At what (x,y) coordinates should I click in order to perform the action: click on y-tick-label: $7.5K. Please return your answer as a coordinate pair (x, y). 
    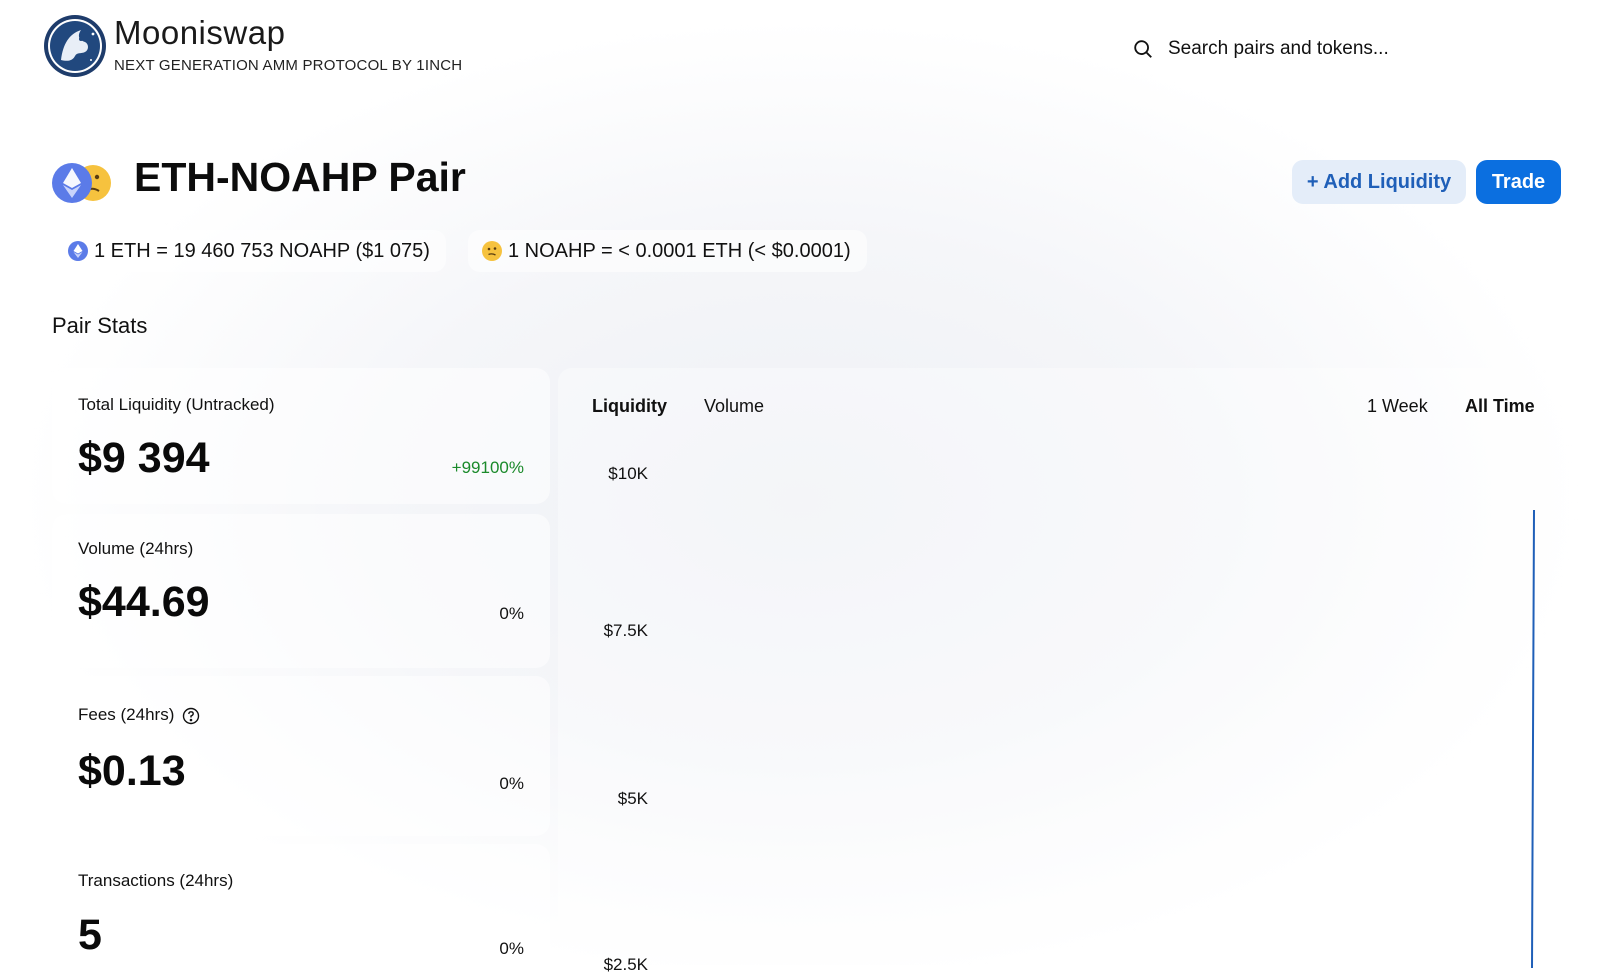
    Looking at the image, I should click on (625, 630).